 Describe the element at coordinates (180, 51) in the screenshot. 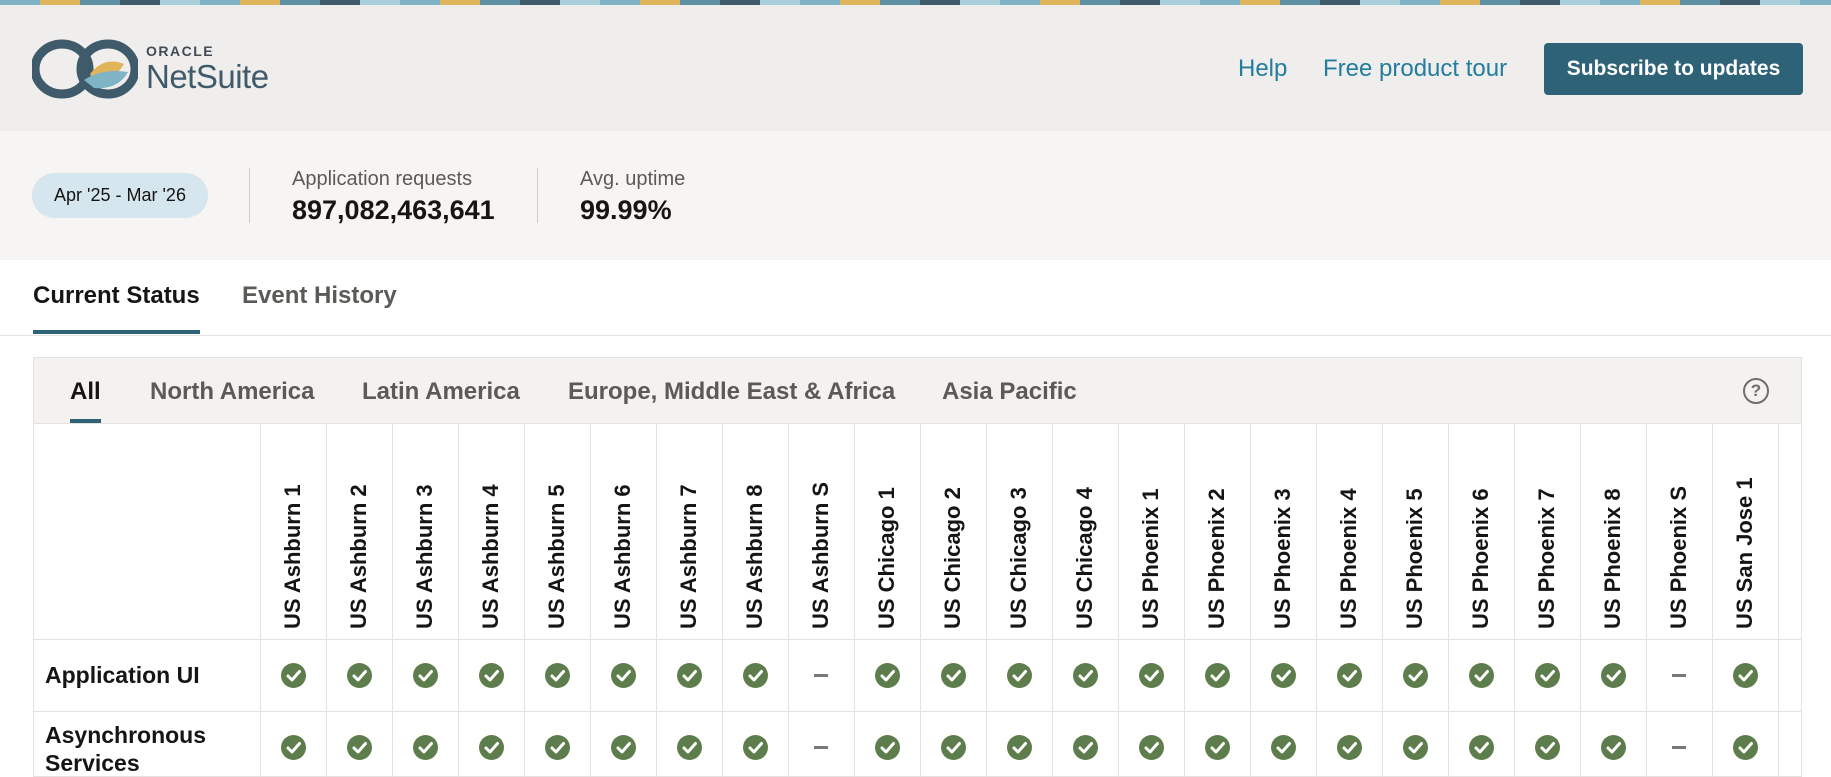

I see `logo-oracle-text: ORACLE` at that location.